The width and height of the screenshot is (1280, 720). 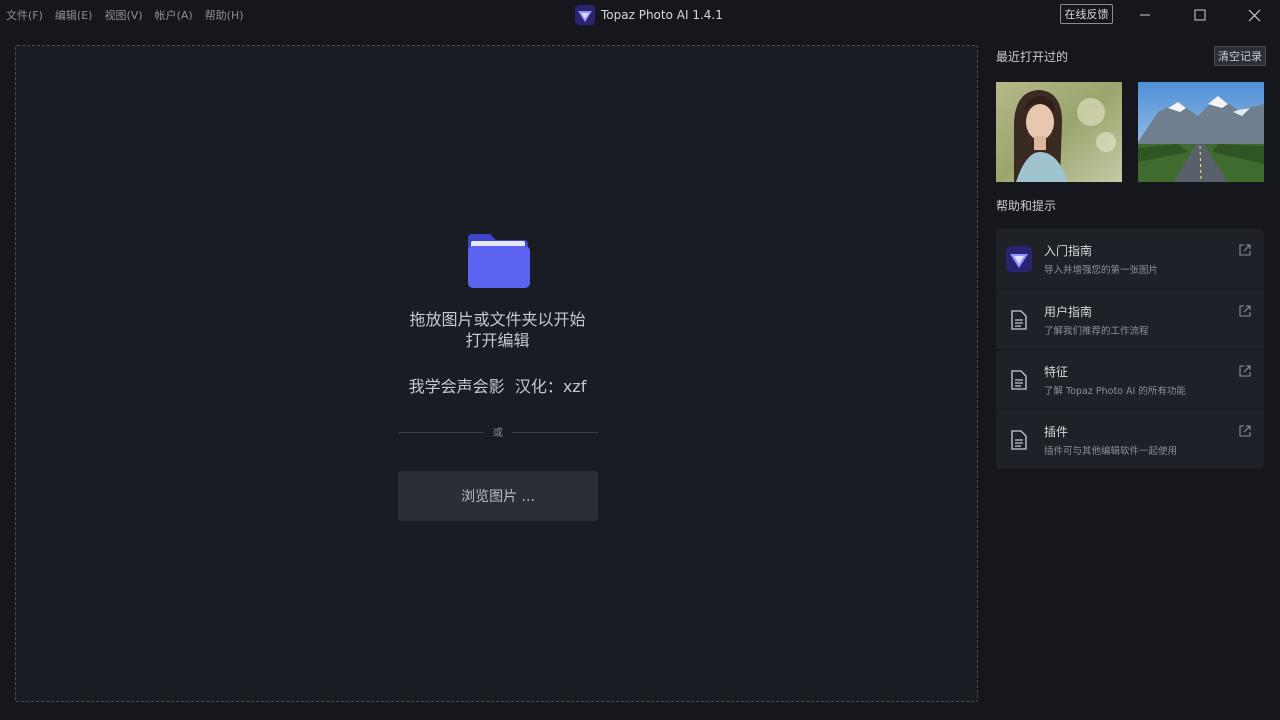 What do you see at coordinates (1111, 451) in the screenshot?
I see `help-item-desc: 插件可与其他编辑软件一起使用` at bounding box center [1111, 451].